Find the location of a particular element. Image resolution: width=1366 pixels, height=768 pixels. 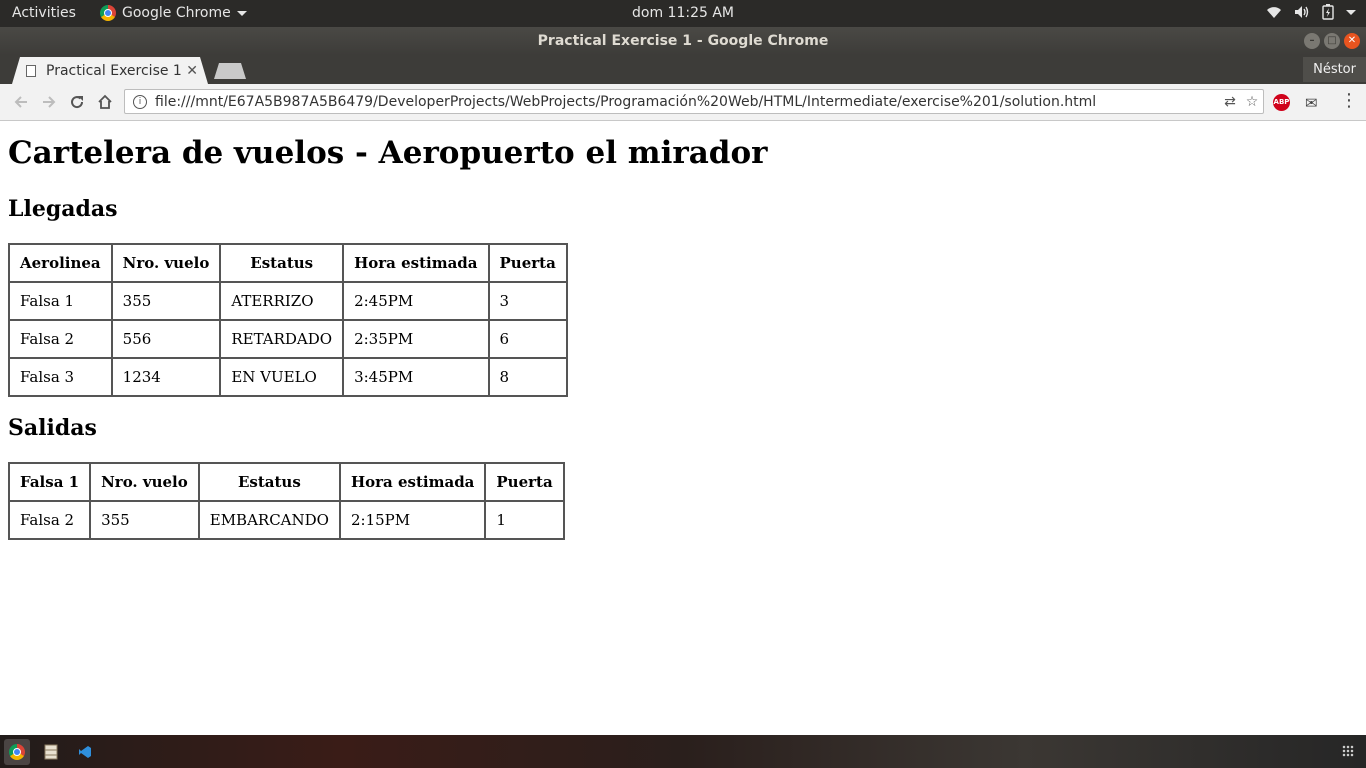

window-title: Practical Exercise 1 - Google Chrome is located at coordinates (683, 41).